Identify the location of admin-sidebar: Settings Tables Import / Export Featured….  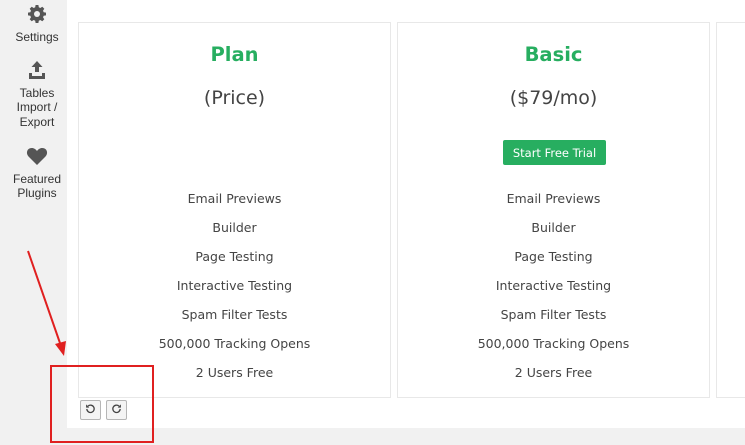
(33, 222).